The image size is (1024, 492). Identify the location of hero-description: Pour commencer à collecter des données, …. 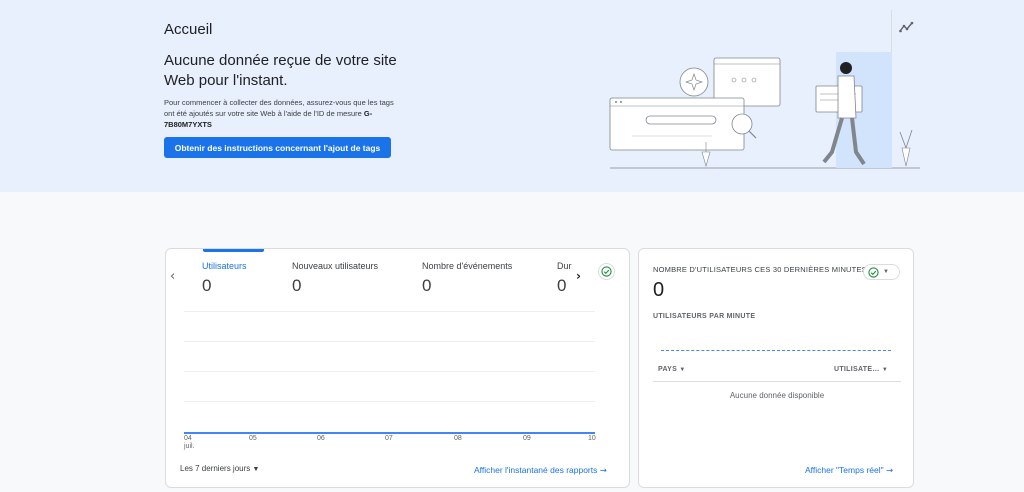
(279, 113).